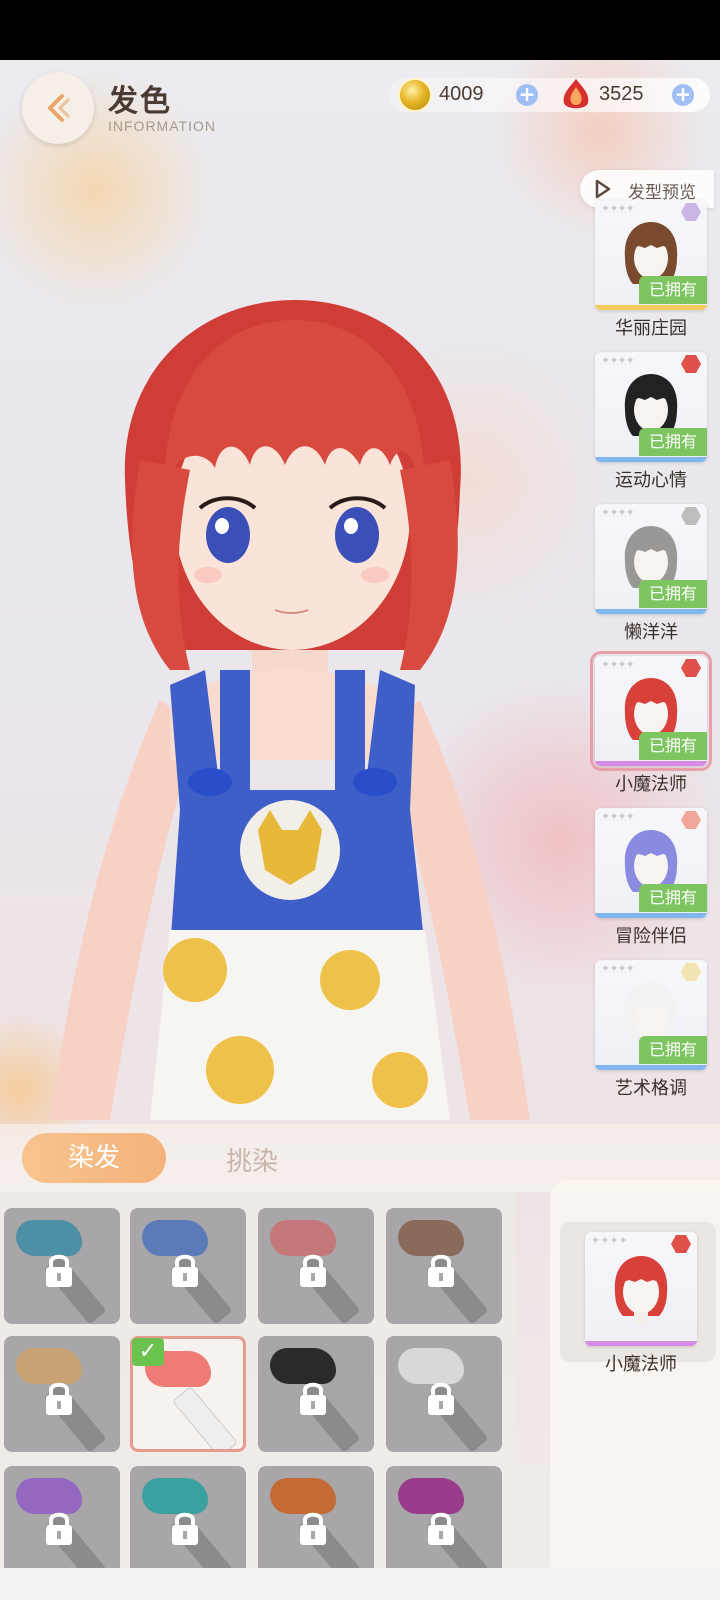  What do you see at coordinates (651, 480) in the screenshot?
I see `hairstyle-name: 运动心情` at bounding box center [651, 480].